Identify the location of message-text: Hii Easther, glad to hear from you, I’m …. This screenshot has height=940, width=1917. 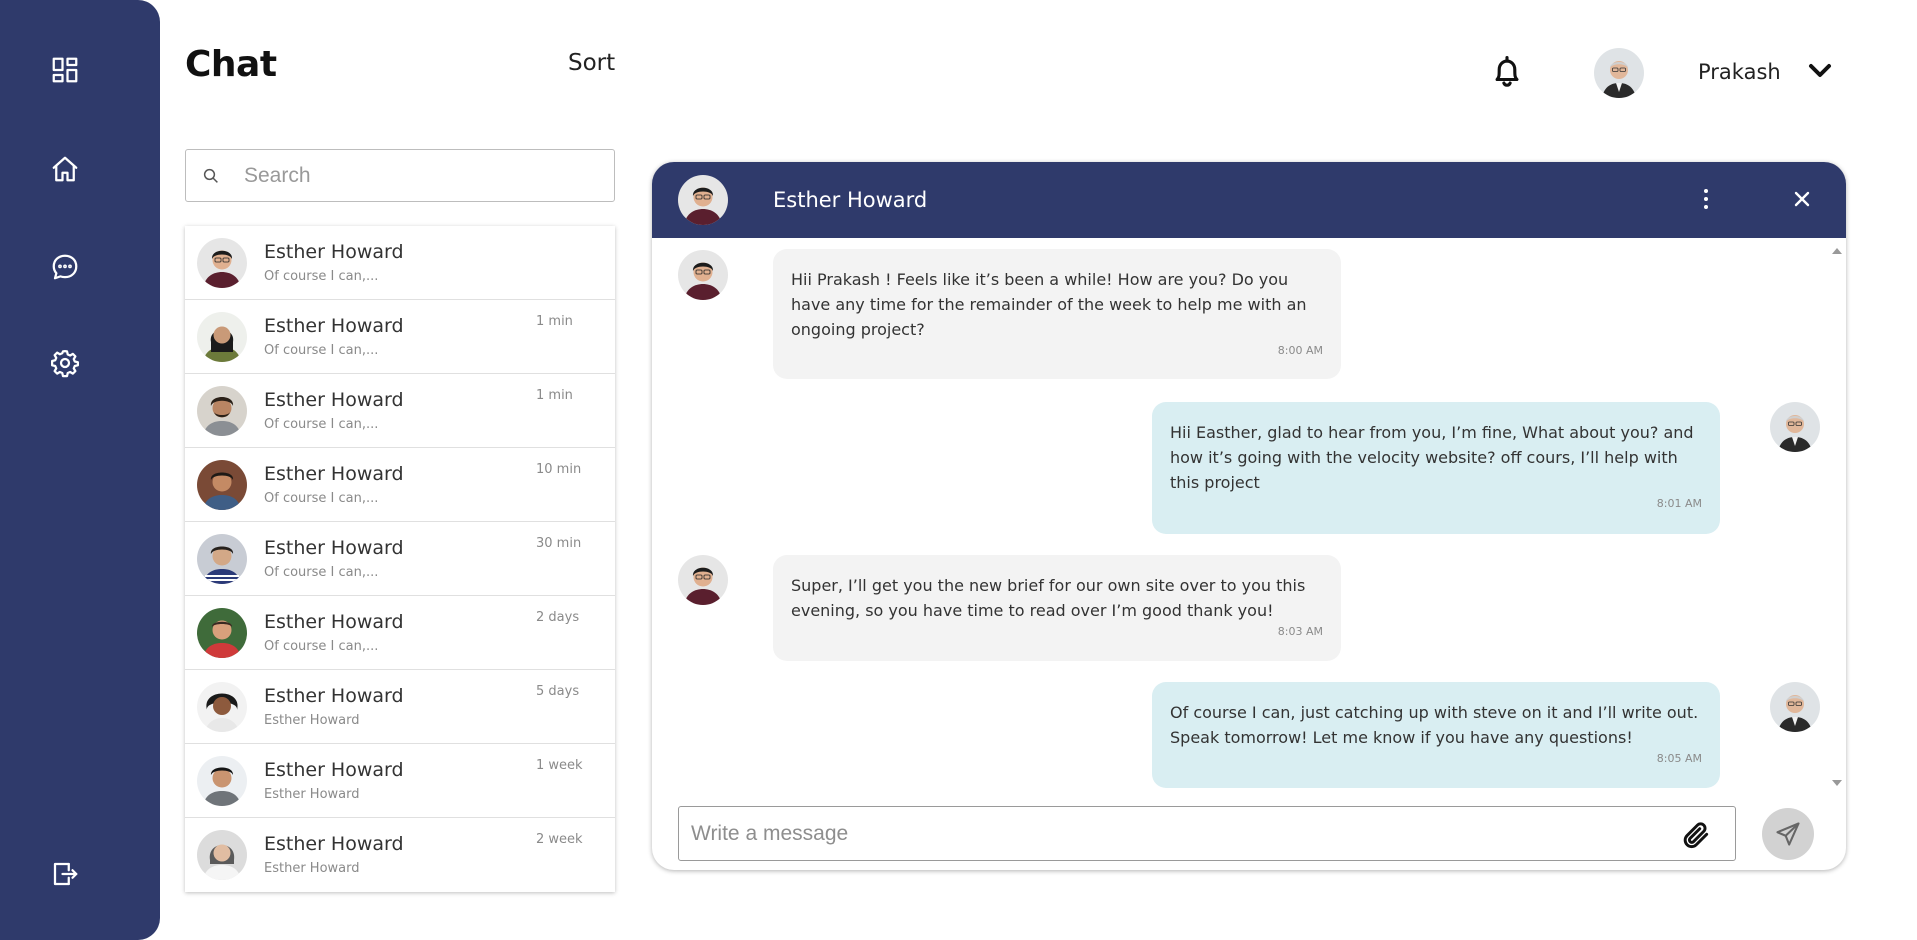
(1432, 457).